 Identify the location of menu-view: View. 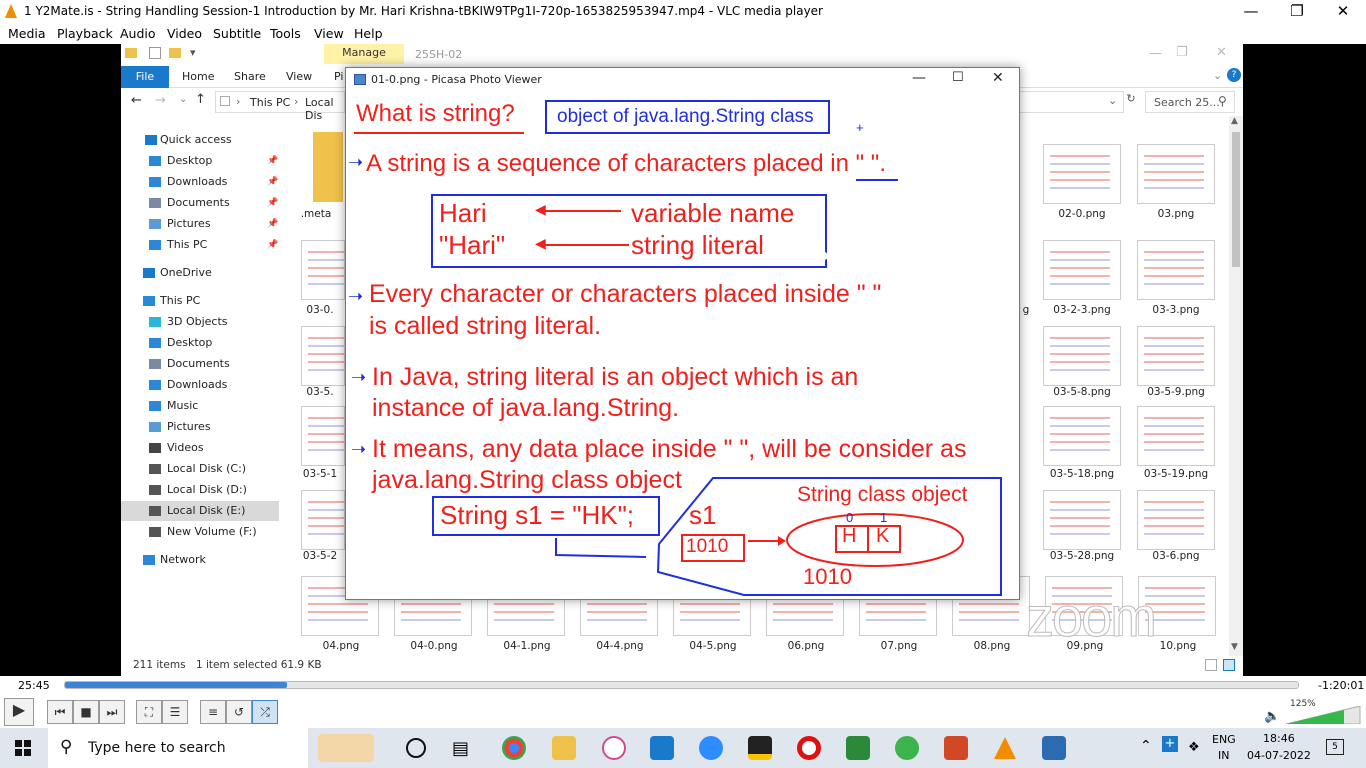
(329, 33).